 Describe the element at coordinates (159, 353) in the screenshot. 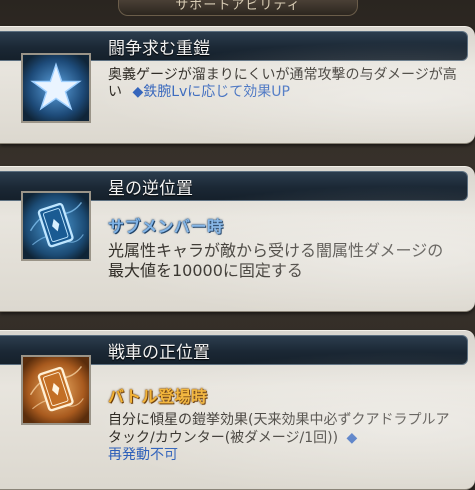

I see `ability-title: 戦車の正位置` at that location.